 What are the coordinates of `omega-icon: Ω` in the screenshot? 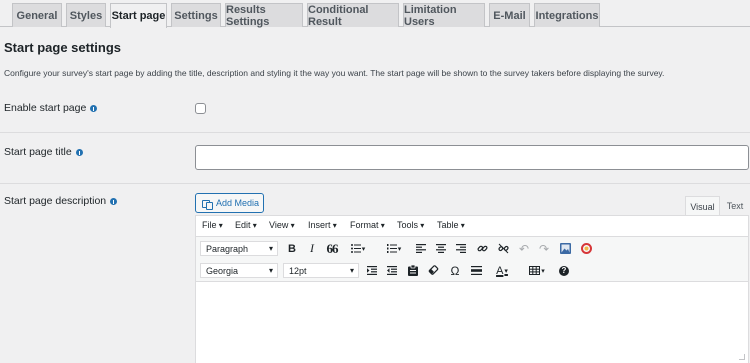 It's located at (455, 270).